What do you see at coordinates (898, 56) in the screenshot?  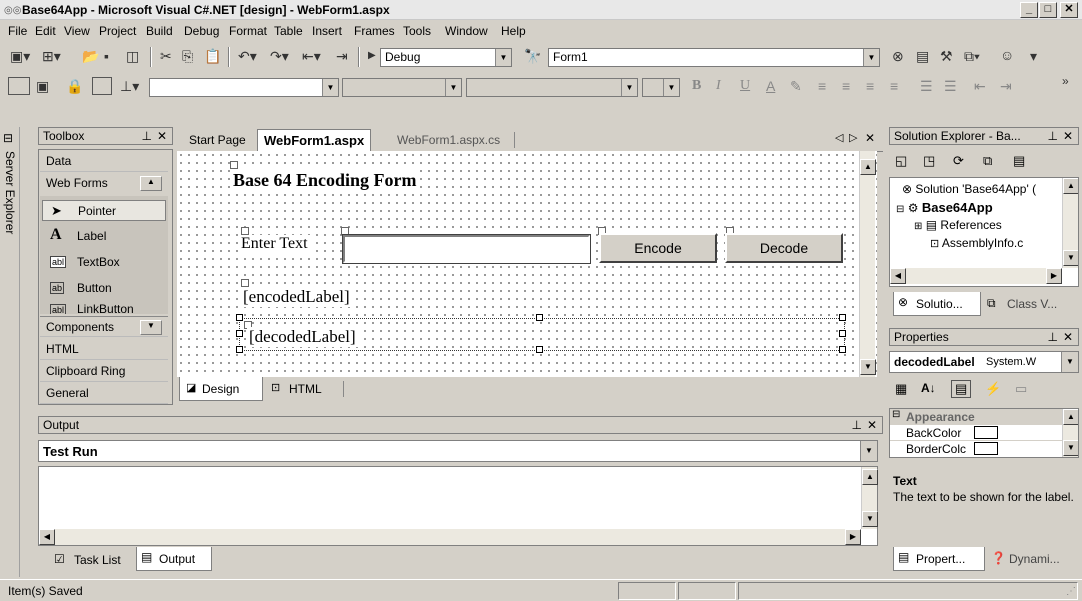 I see `solution-explorer-icon: ⊗` at bounding box center [898, 56].